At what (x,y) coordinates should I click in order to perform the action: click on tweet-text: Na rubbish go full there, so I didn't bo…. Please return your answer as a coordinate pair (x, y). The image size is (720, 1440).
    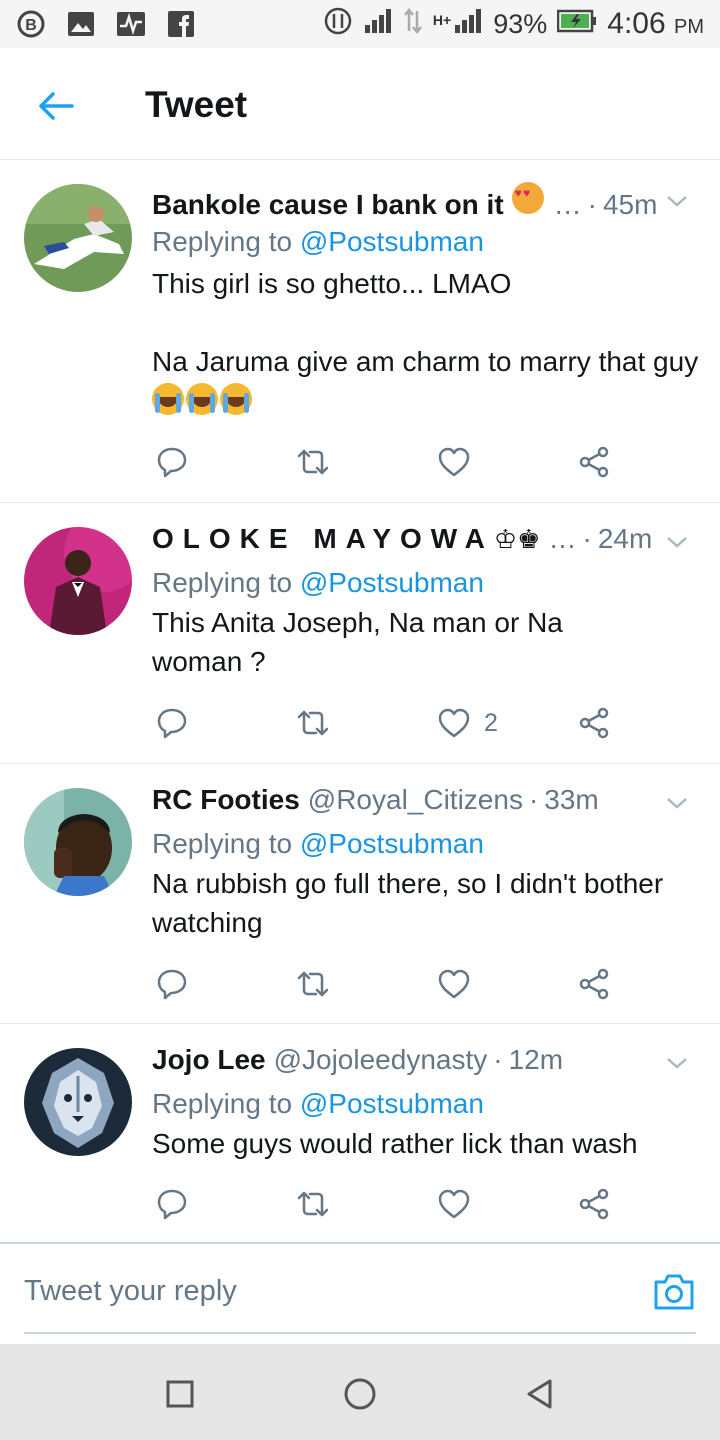
    Looking at the image, I should click on (411, 903).